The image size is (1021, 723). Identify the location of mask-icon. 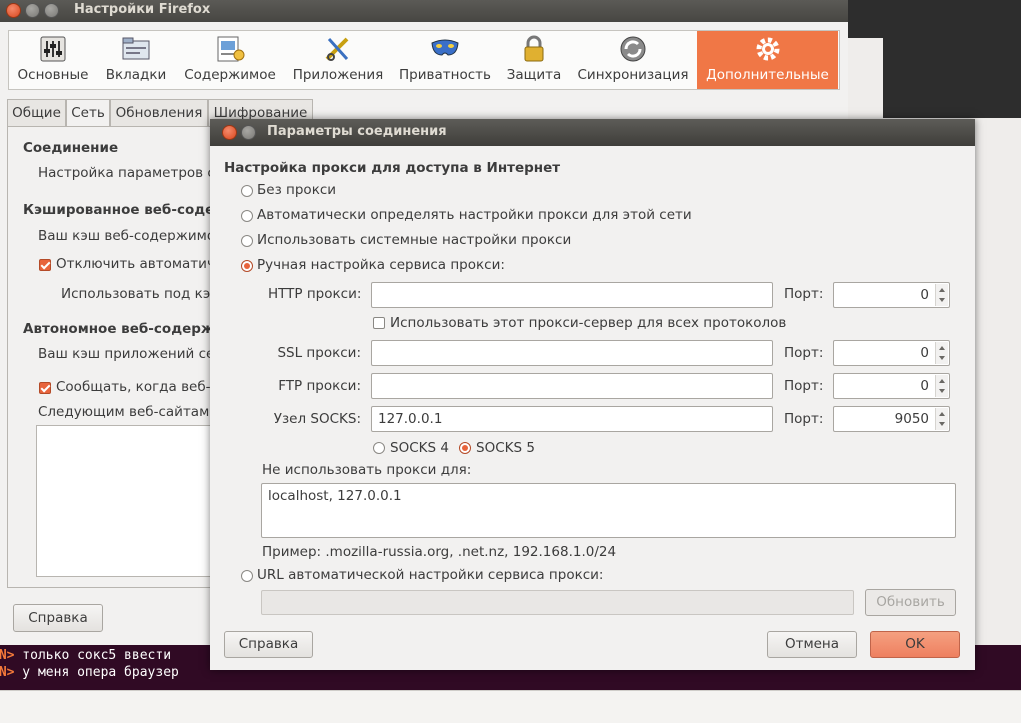
(445, 47).